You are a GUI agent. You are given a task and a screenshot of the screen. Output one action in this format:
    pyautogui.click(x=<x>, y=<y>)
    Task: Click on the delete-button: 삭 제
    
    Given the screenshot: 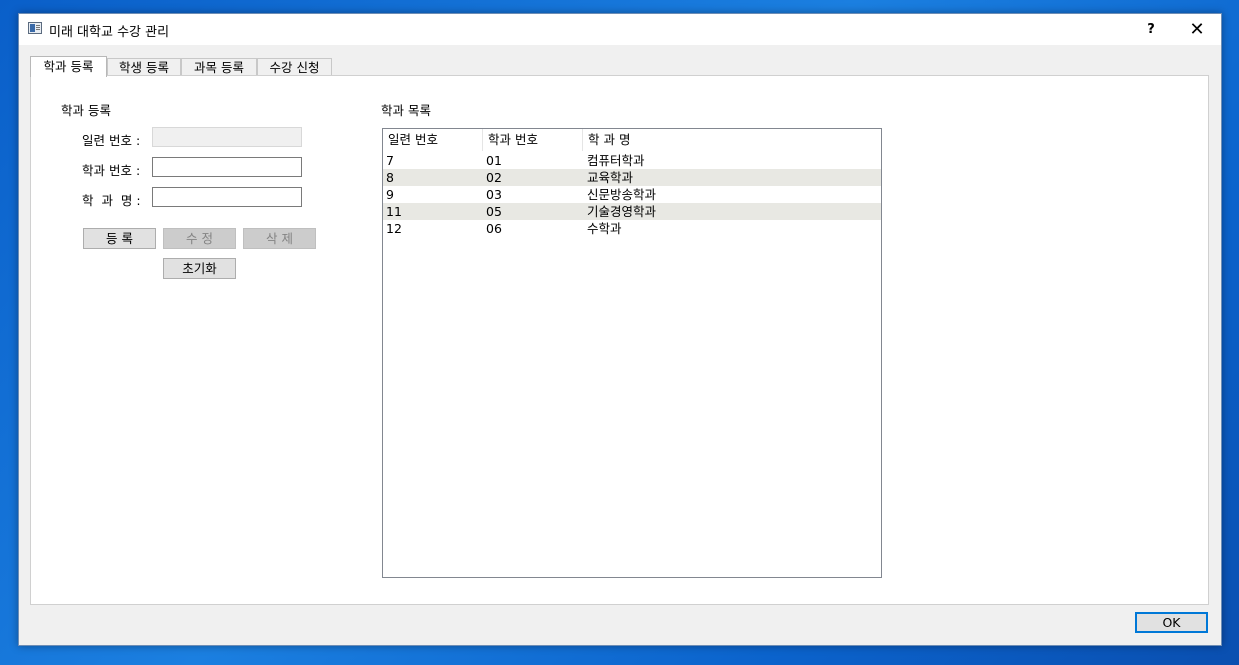 What is the action you would take?
    pyautogui.click(x=279, y=238)
    